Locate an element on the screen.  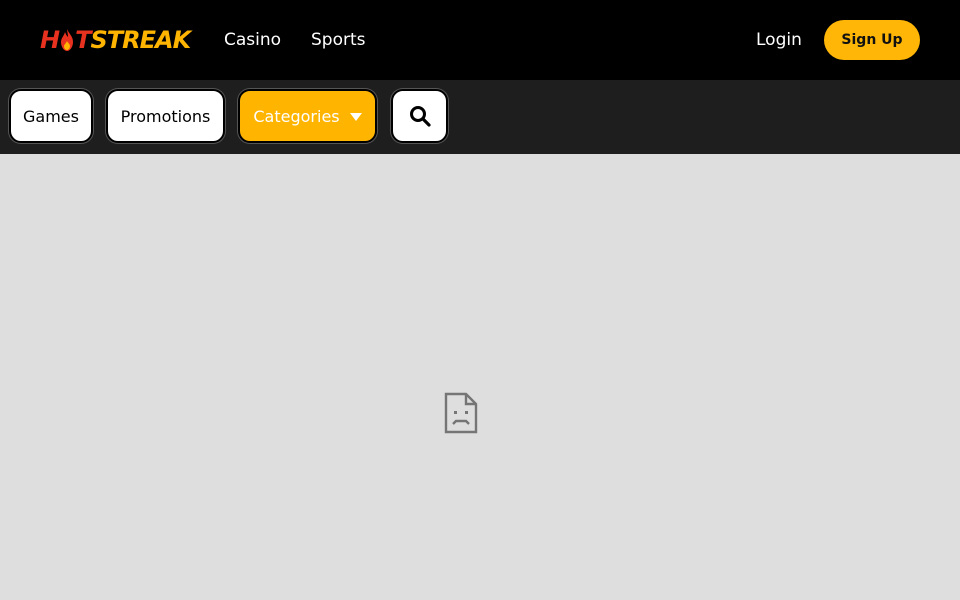
logo-letter-t: T is located at coordinates (83, 40).